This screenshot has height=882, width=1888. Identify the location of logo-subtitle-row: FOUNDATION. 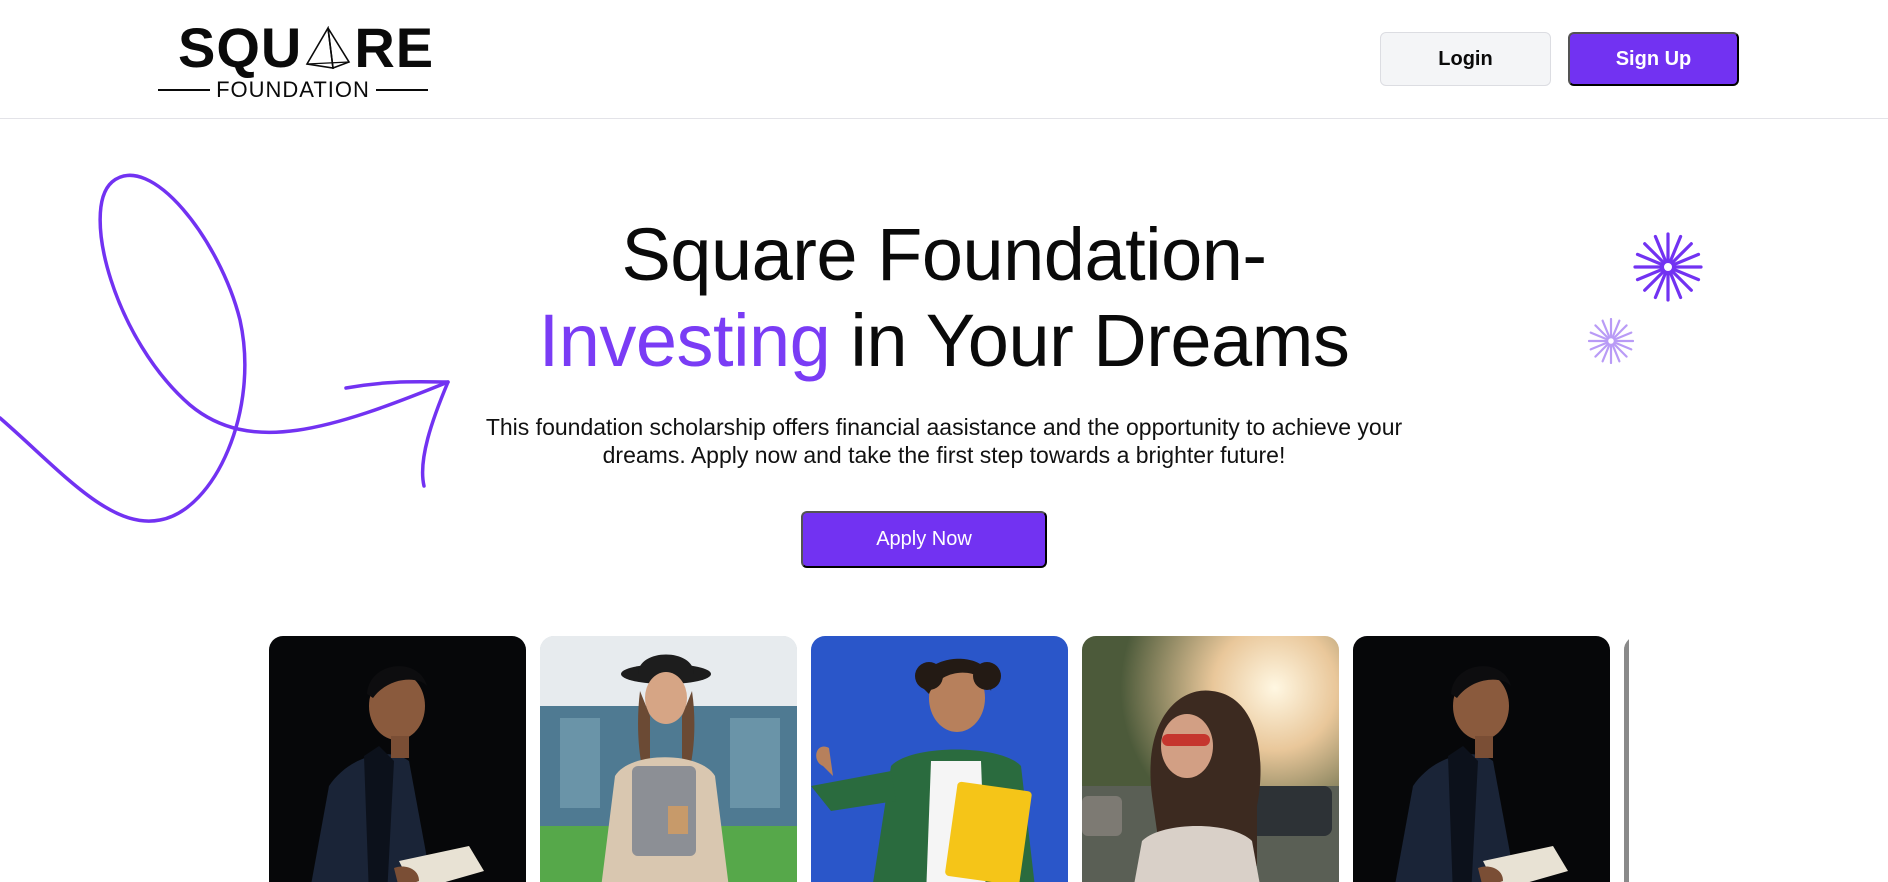
(293, 89).